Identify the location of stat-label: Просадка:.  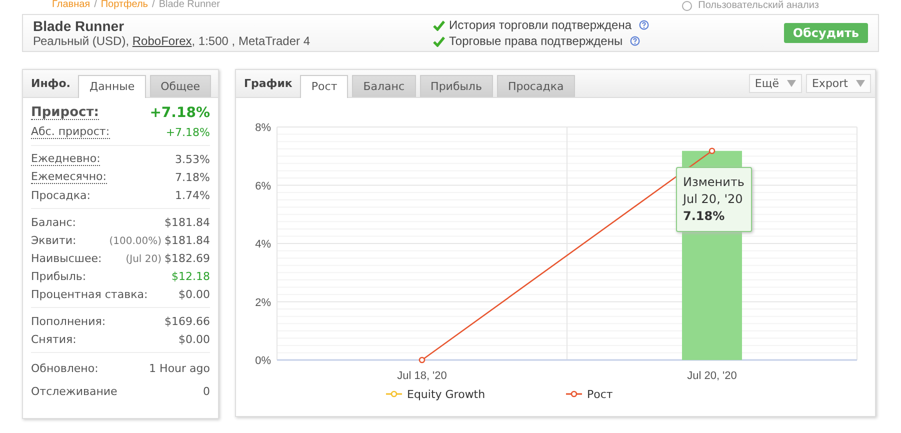
(60, 195).